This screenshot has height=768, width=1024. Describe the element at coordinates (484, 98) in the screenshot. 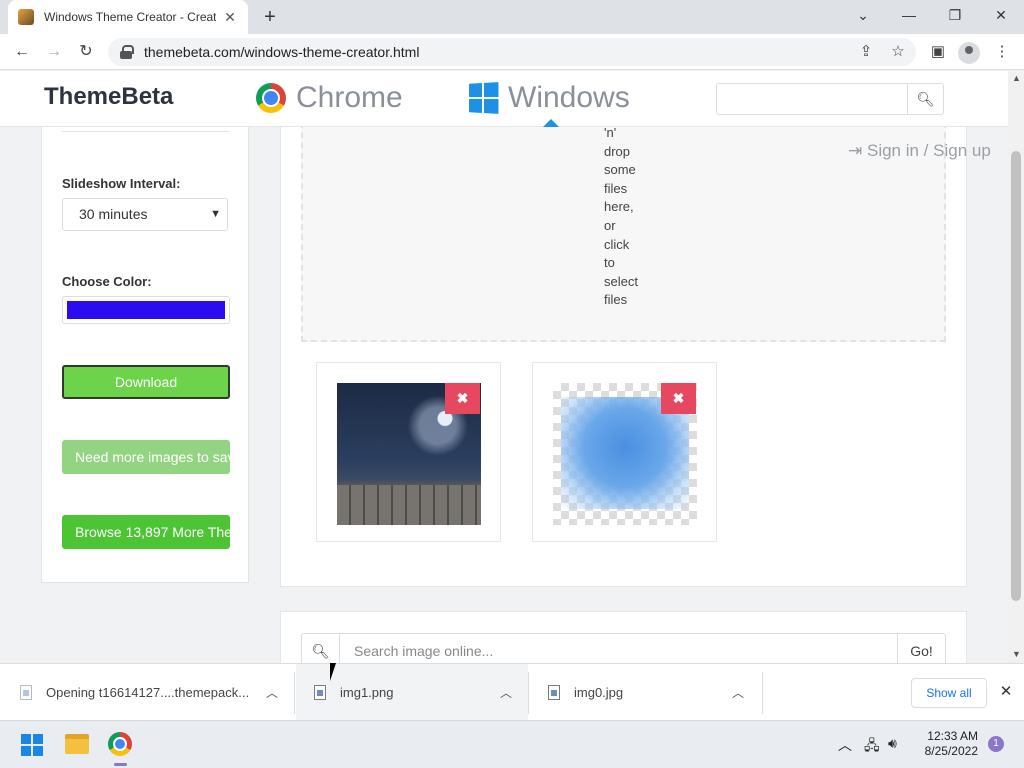

I see `windows-logo-icon` at that location.